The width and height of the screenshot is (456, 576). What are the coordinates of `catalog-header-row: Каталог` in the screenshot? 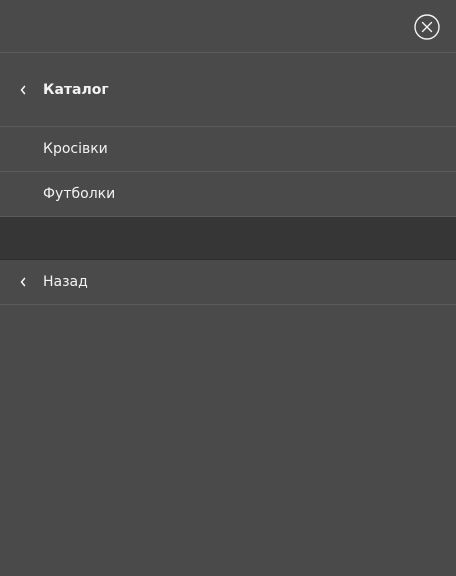 It's located at (228, 90).